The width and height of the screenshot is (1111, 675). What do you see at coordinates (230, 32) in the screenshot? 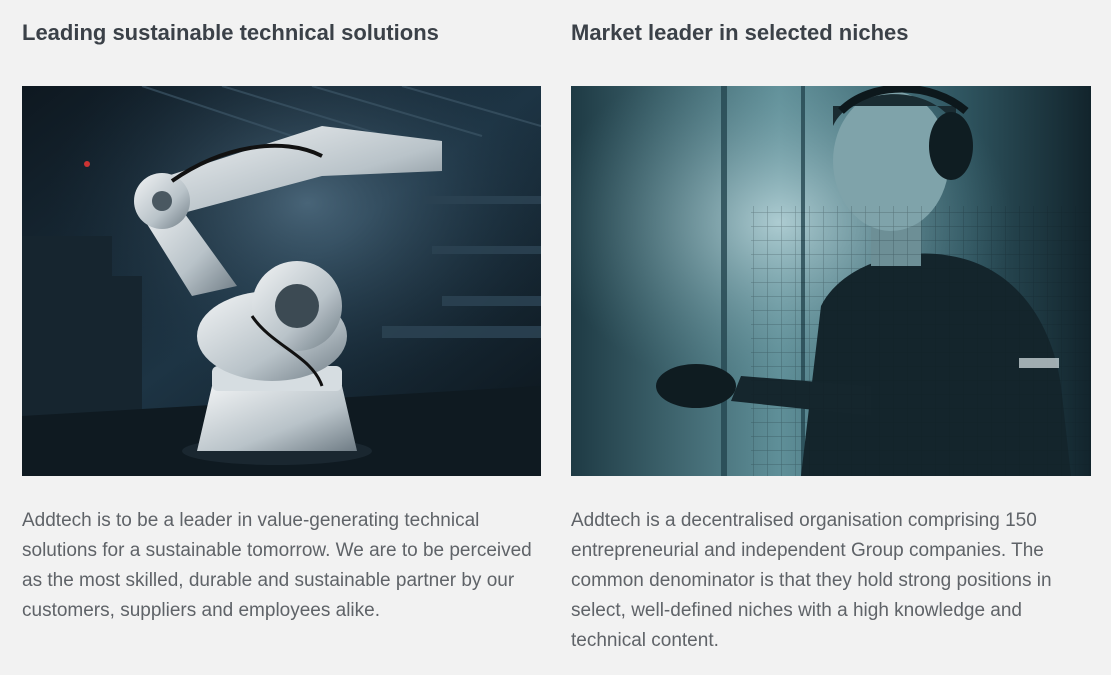
I see `section-heading: Leading sustainable technical solutions` at bounding box center [230, 32].